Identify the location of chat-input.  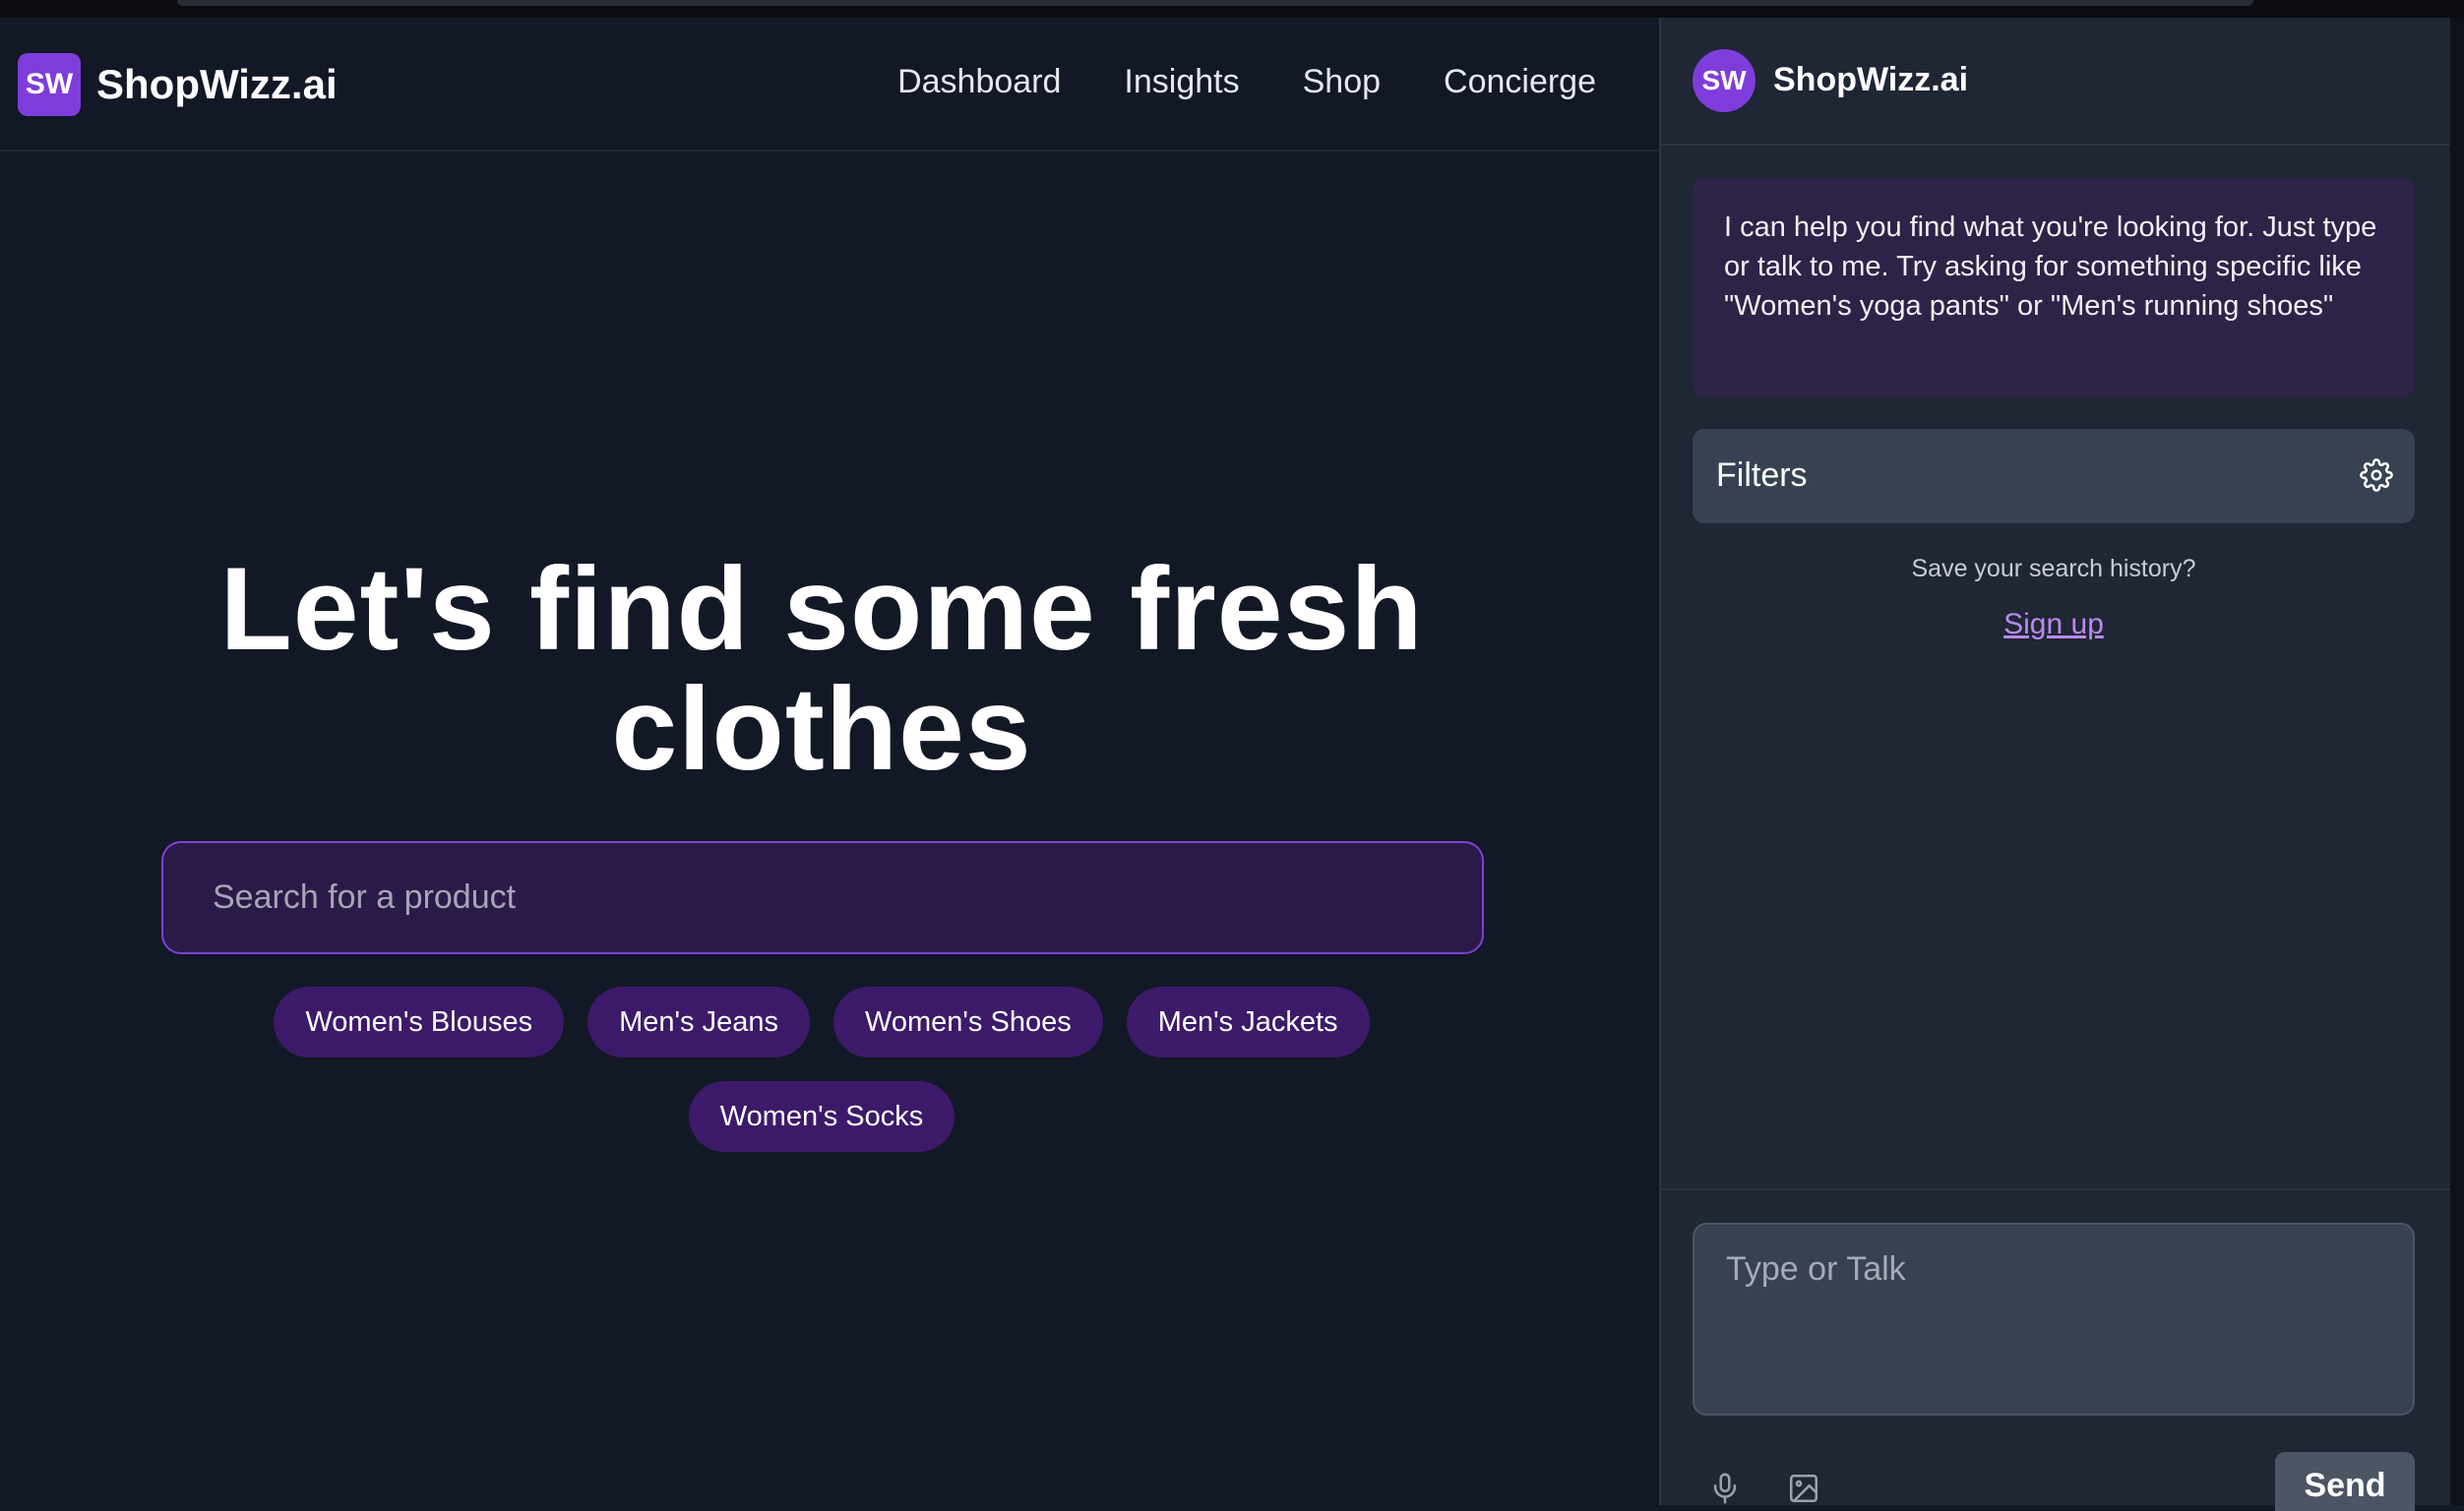
(2053, 1319).